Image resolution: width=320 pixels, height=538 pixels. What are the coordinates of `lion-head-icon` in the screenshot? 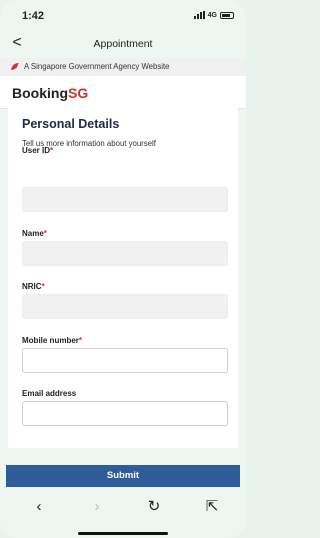 It's located at (15, 66).